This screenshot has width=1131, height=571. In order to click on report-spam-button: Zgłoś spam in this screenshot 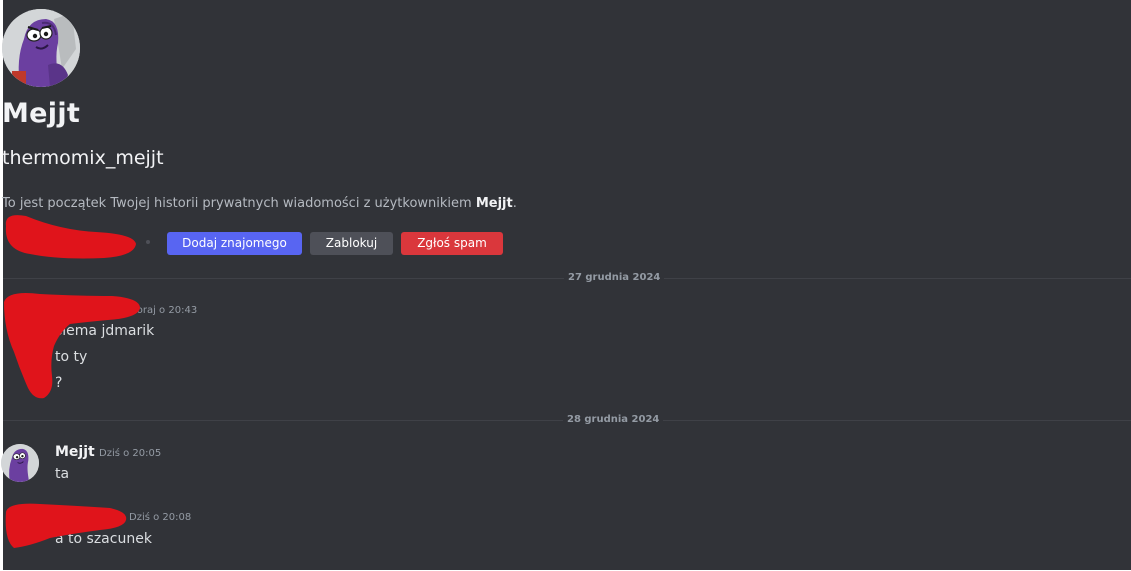, I will do `click(452, 243)`.